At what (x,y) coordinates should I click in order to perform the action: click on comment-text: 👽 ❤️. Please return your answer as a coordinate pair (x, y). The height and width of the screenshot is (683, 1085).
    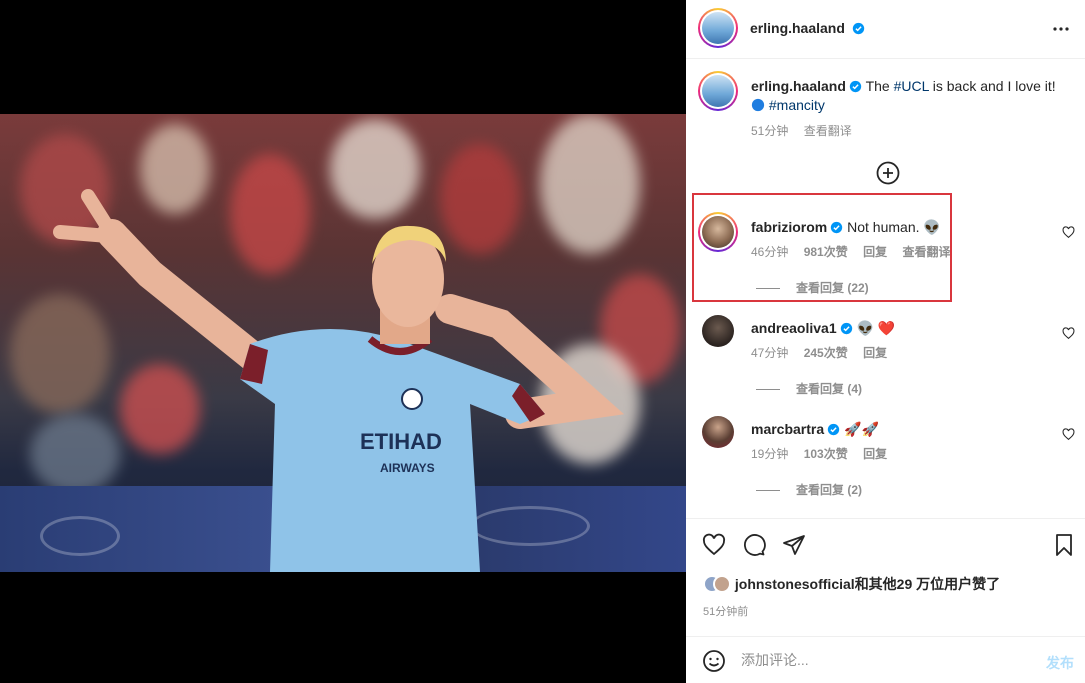
    Looking at the image, I should click on (876, 328).